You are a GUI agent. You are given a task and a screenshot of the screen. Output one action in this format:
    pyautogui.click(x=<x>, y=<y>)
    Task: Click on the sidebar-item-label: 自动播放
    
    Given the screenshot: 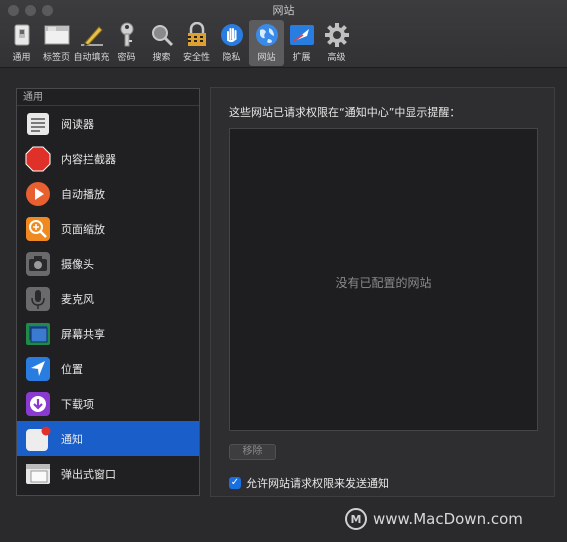 What is the action you would take?
    pyautogui.click(x=83, y=194)
    